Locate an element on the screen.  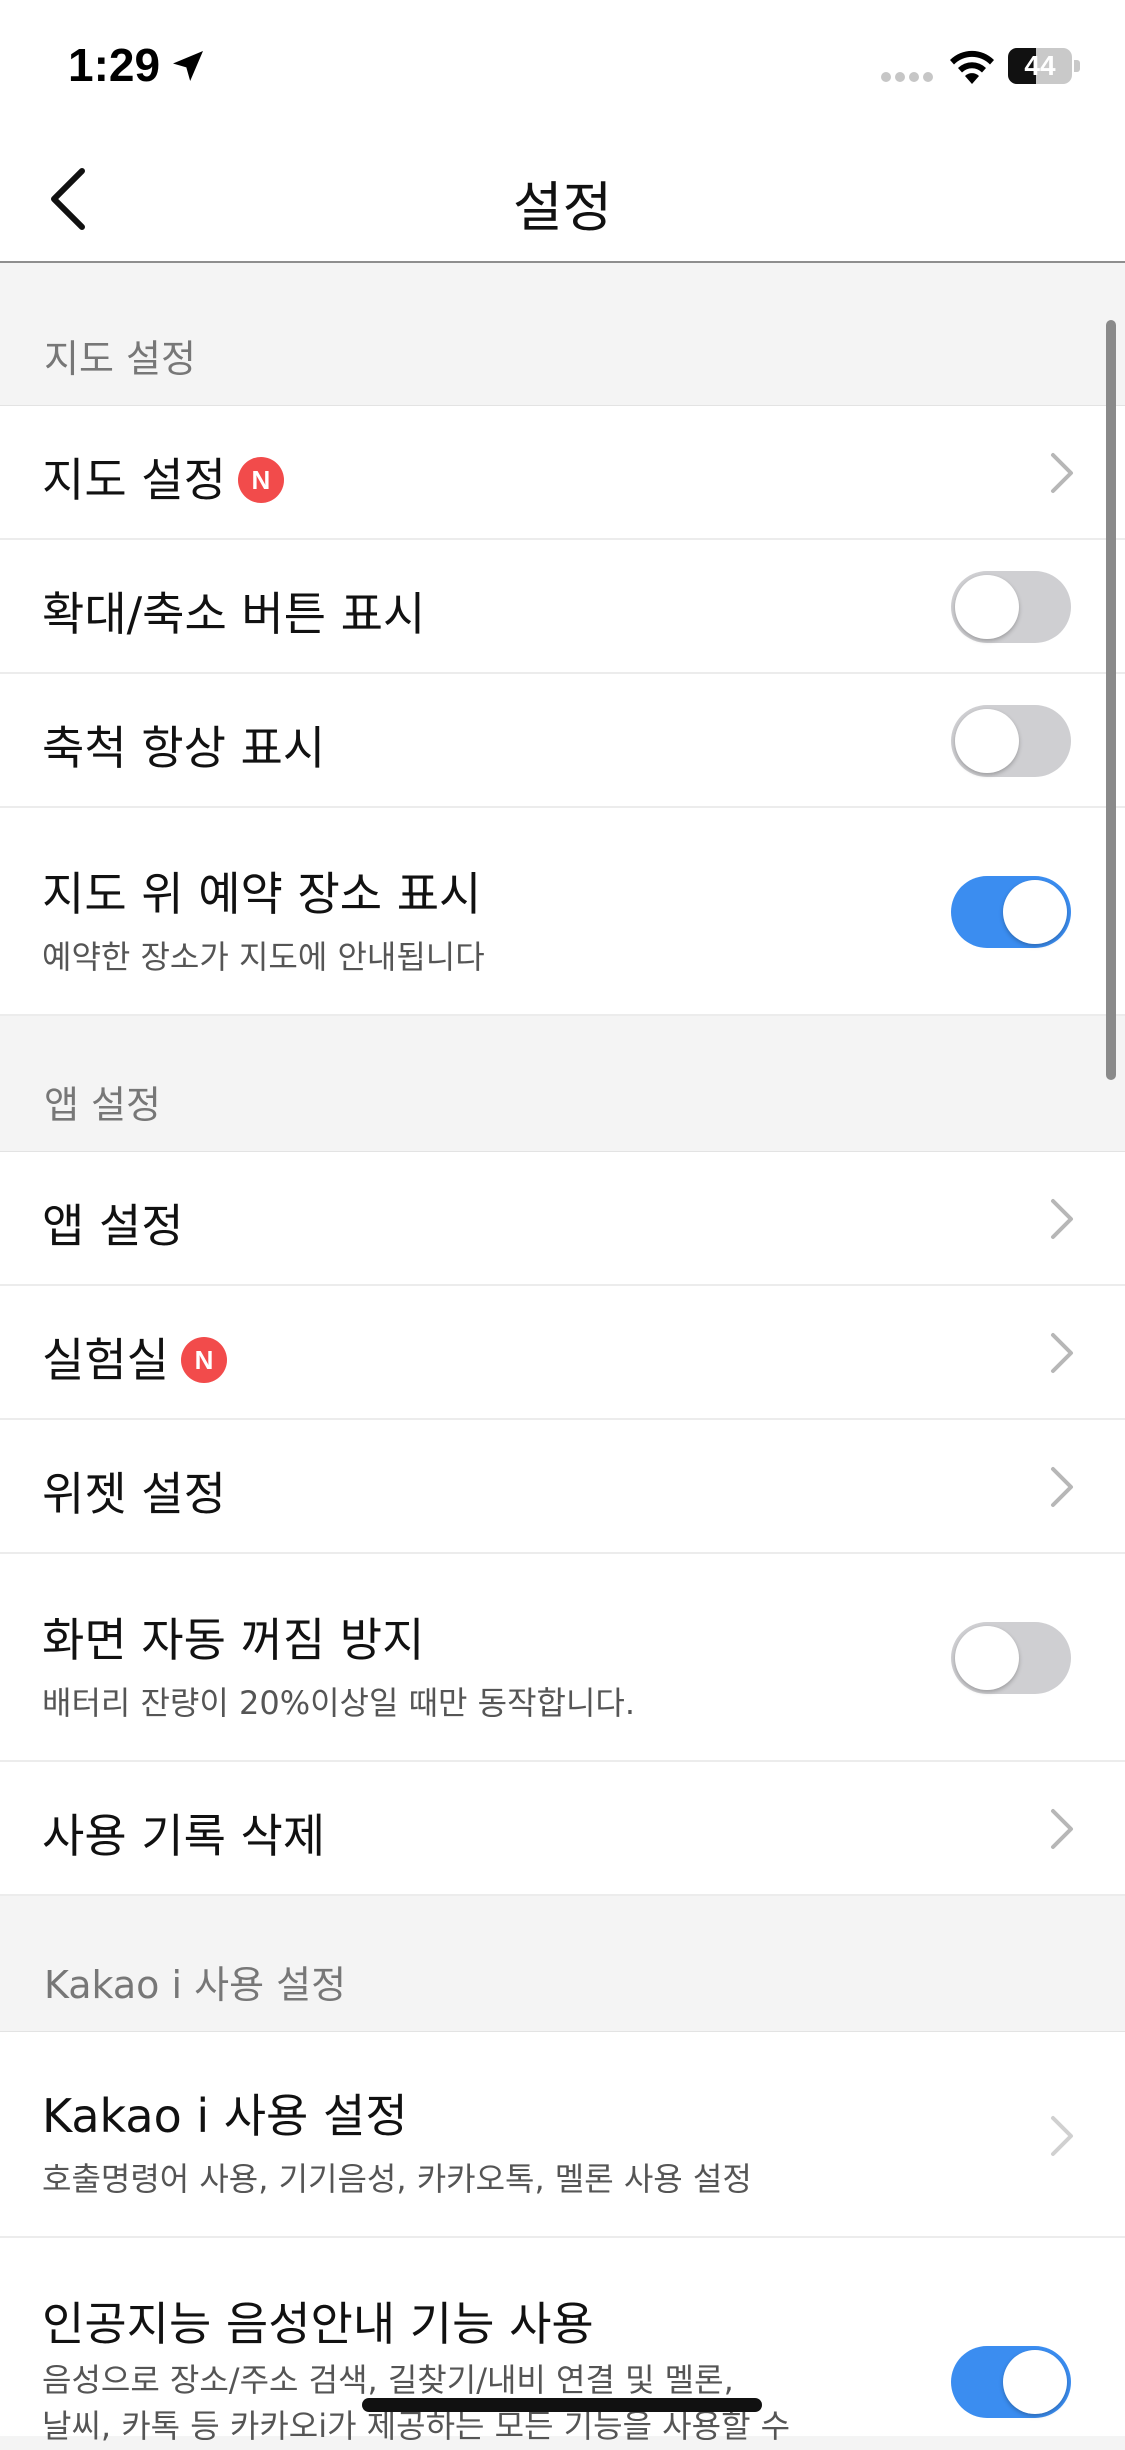
wifi-icon is located at coordinates (972, 67).